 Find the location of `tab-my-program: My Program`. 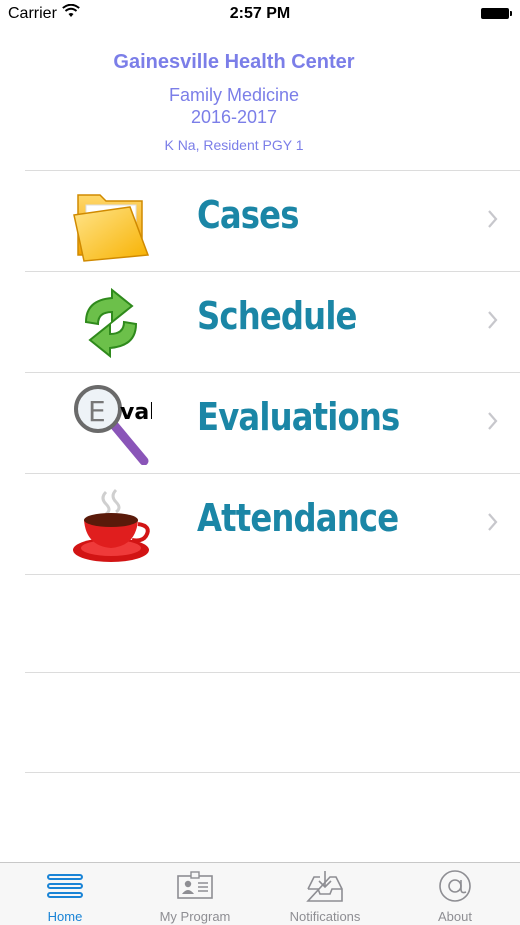

tab-my-program: My Program is located at coordinates (195, 894).